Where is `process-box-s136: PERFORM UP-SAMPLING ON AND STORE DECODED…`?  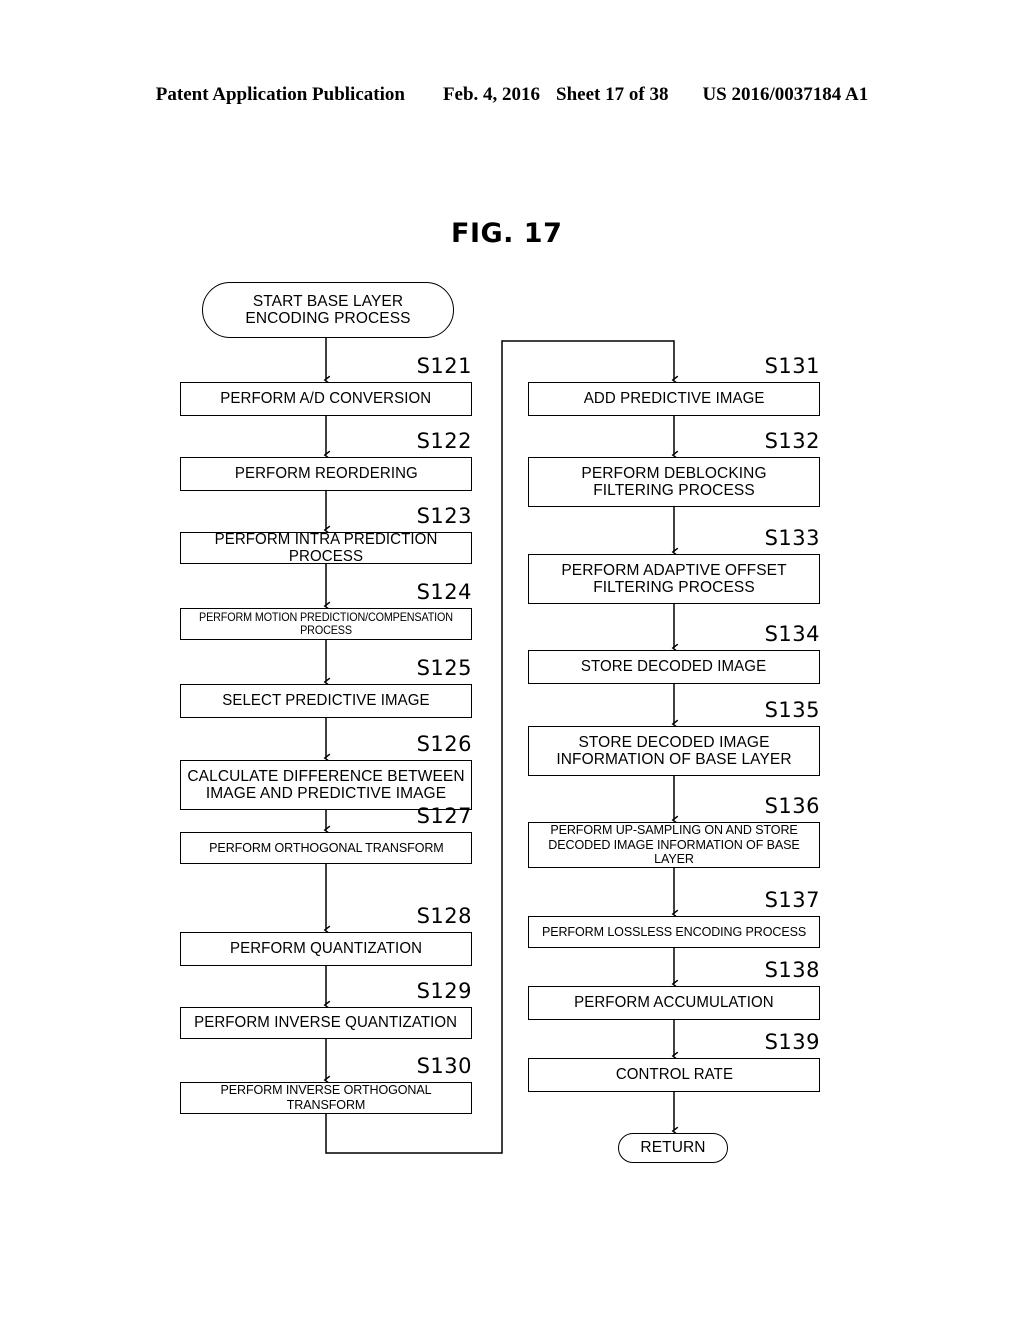
process-box-s136: PERFORM UP-SAMPLING ON AND STORE DECODED… is located at coordinates (674, 845).